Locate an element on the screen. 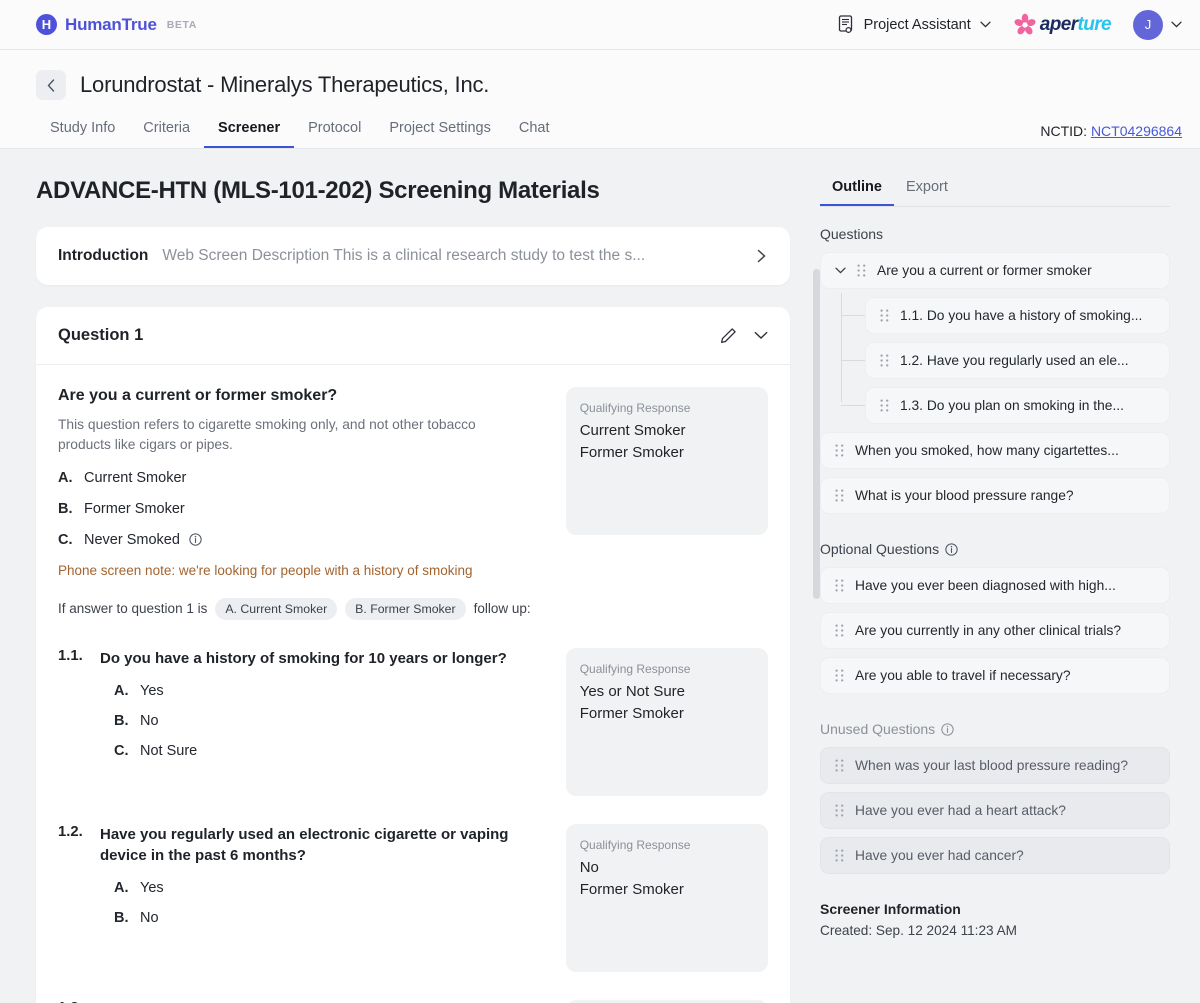  choice-text: Not Sure is located at coordinates (169, 751).